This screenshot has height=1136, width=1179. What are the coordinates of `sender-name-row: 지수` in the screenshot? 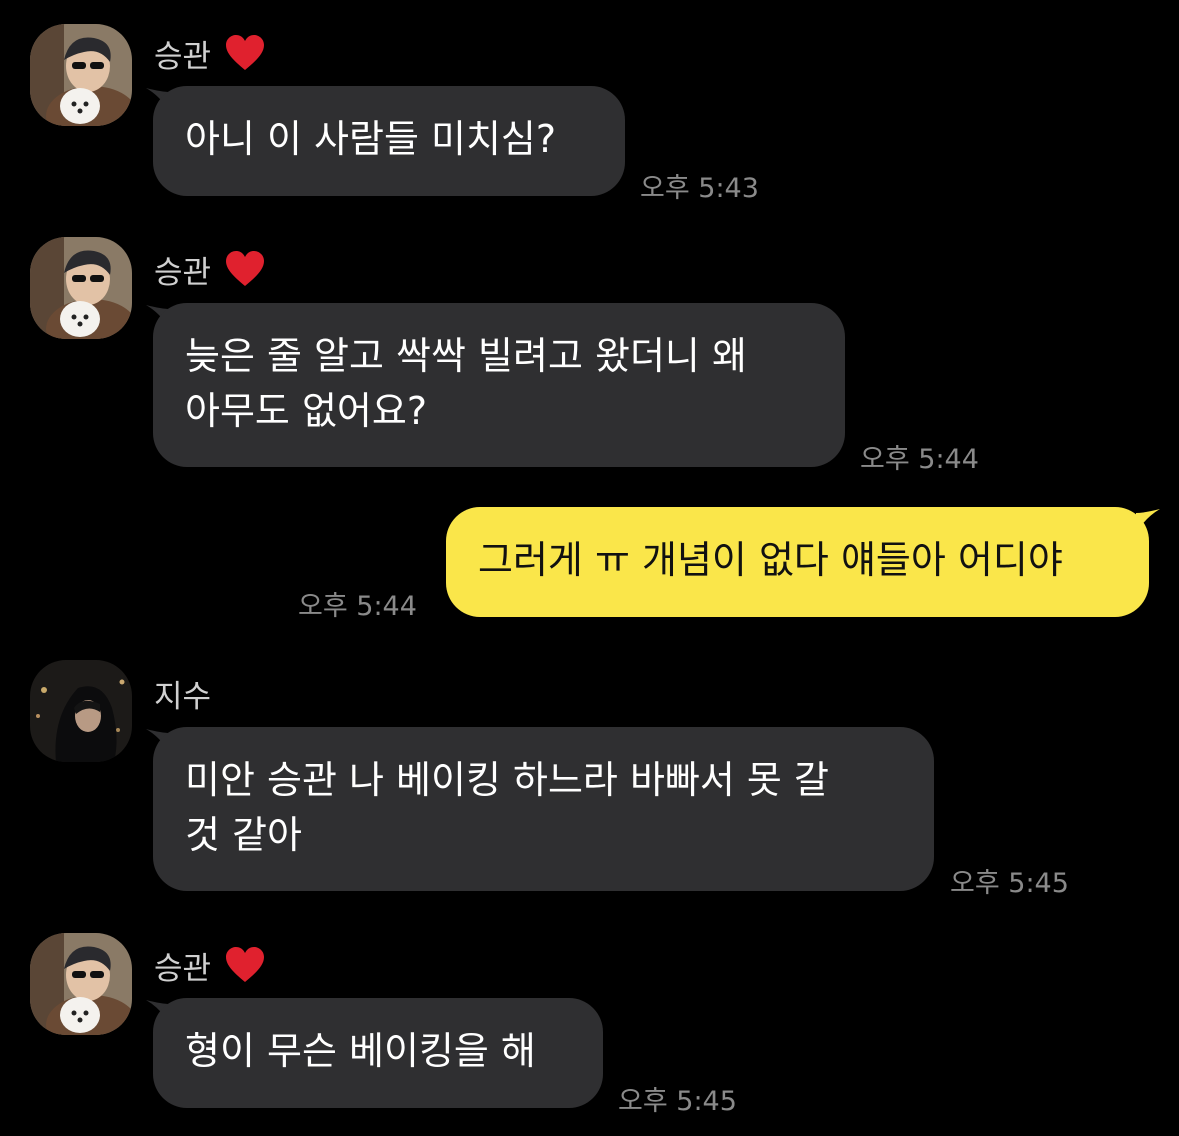 It's located at (182, 693).